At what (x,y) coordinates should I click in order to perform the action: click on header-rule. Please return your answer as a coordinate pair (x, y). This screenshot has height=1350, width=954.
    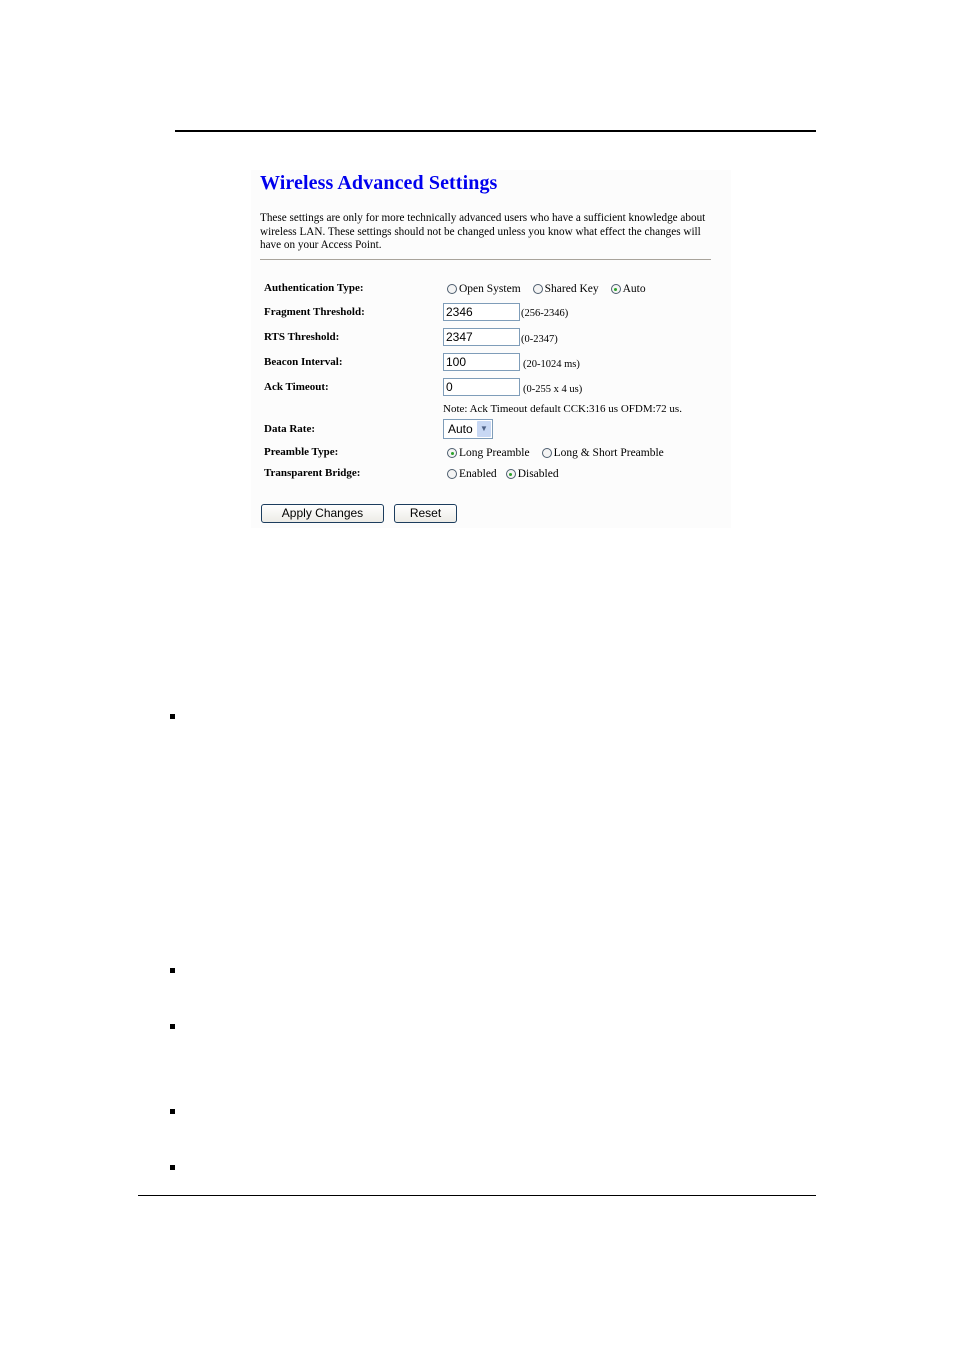
    Looking at the image, I should click on (495, 131).